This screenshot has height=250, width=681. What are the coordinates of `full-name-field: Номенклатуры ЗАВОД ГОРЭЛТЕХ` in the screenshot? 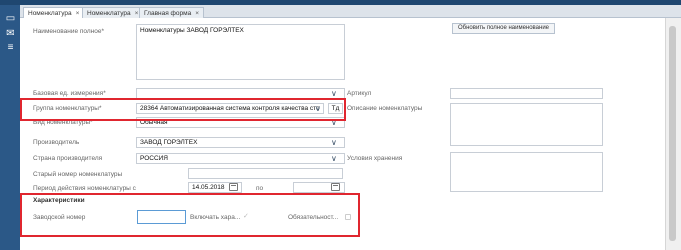 It's located at (240, 52).